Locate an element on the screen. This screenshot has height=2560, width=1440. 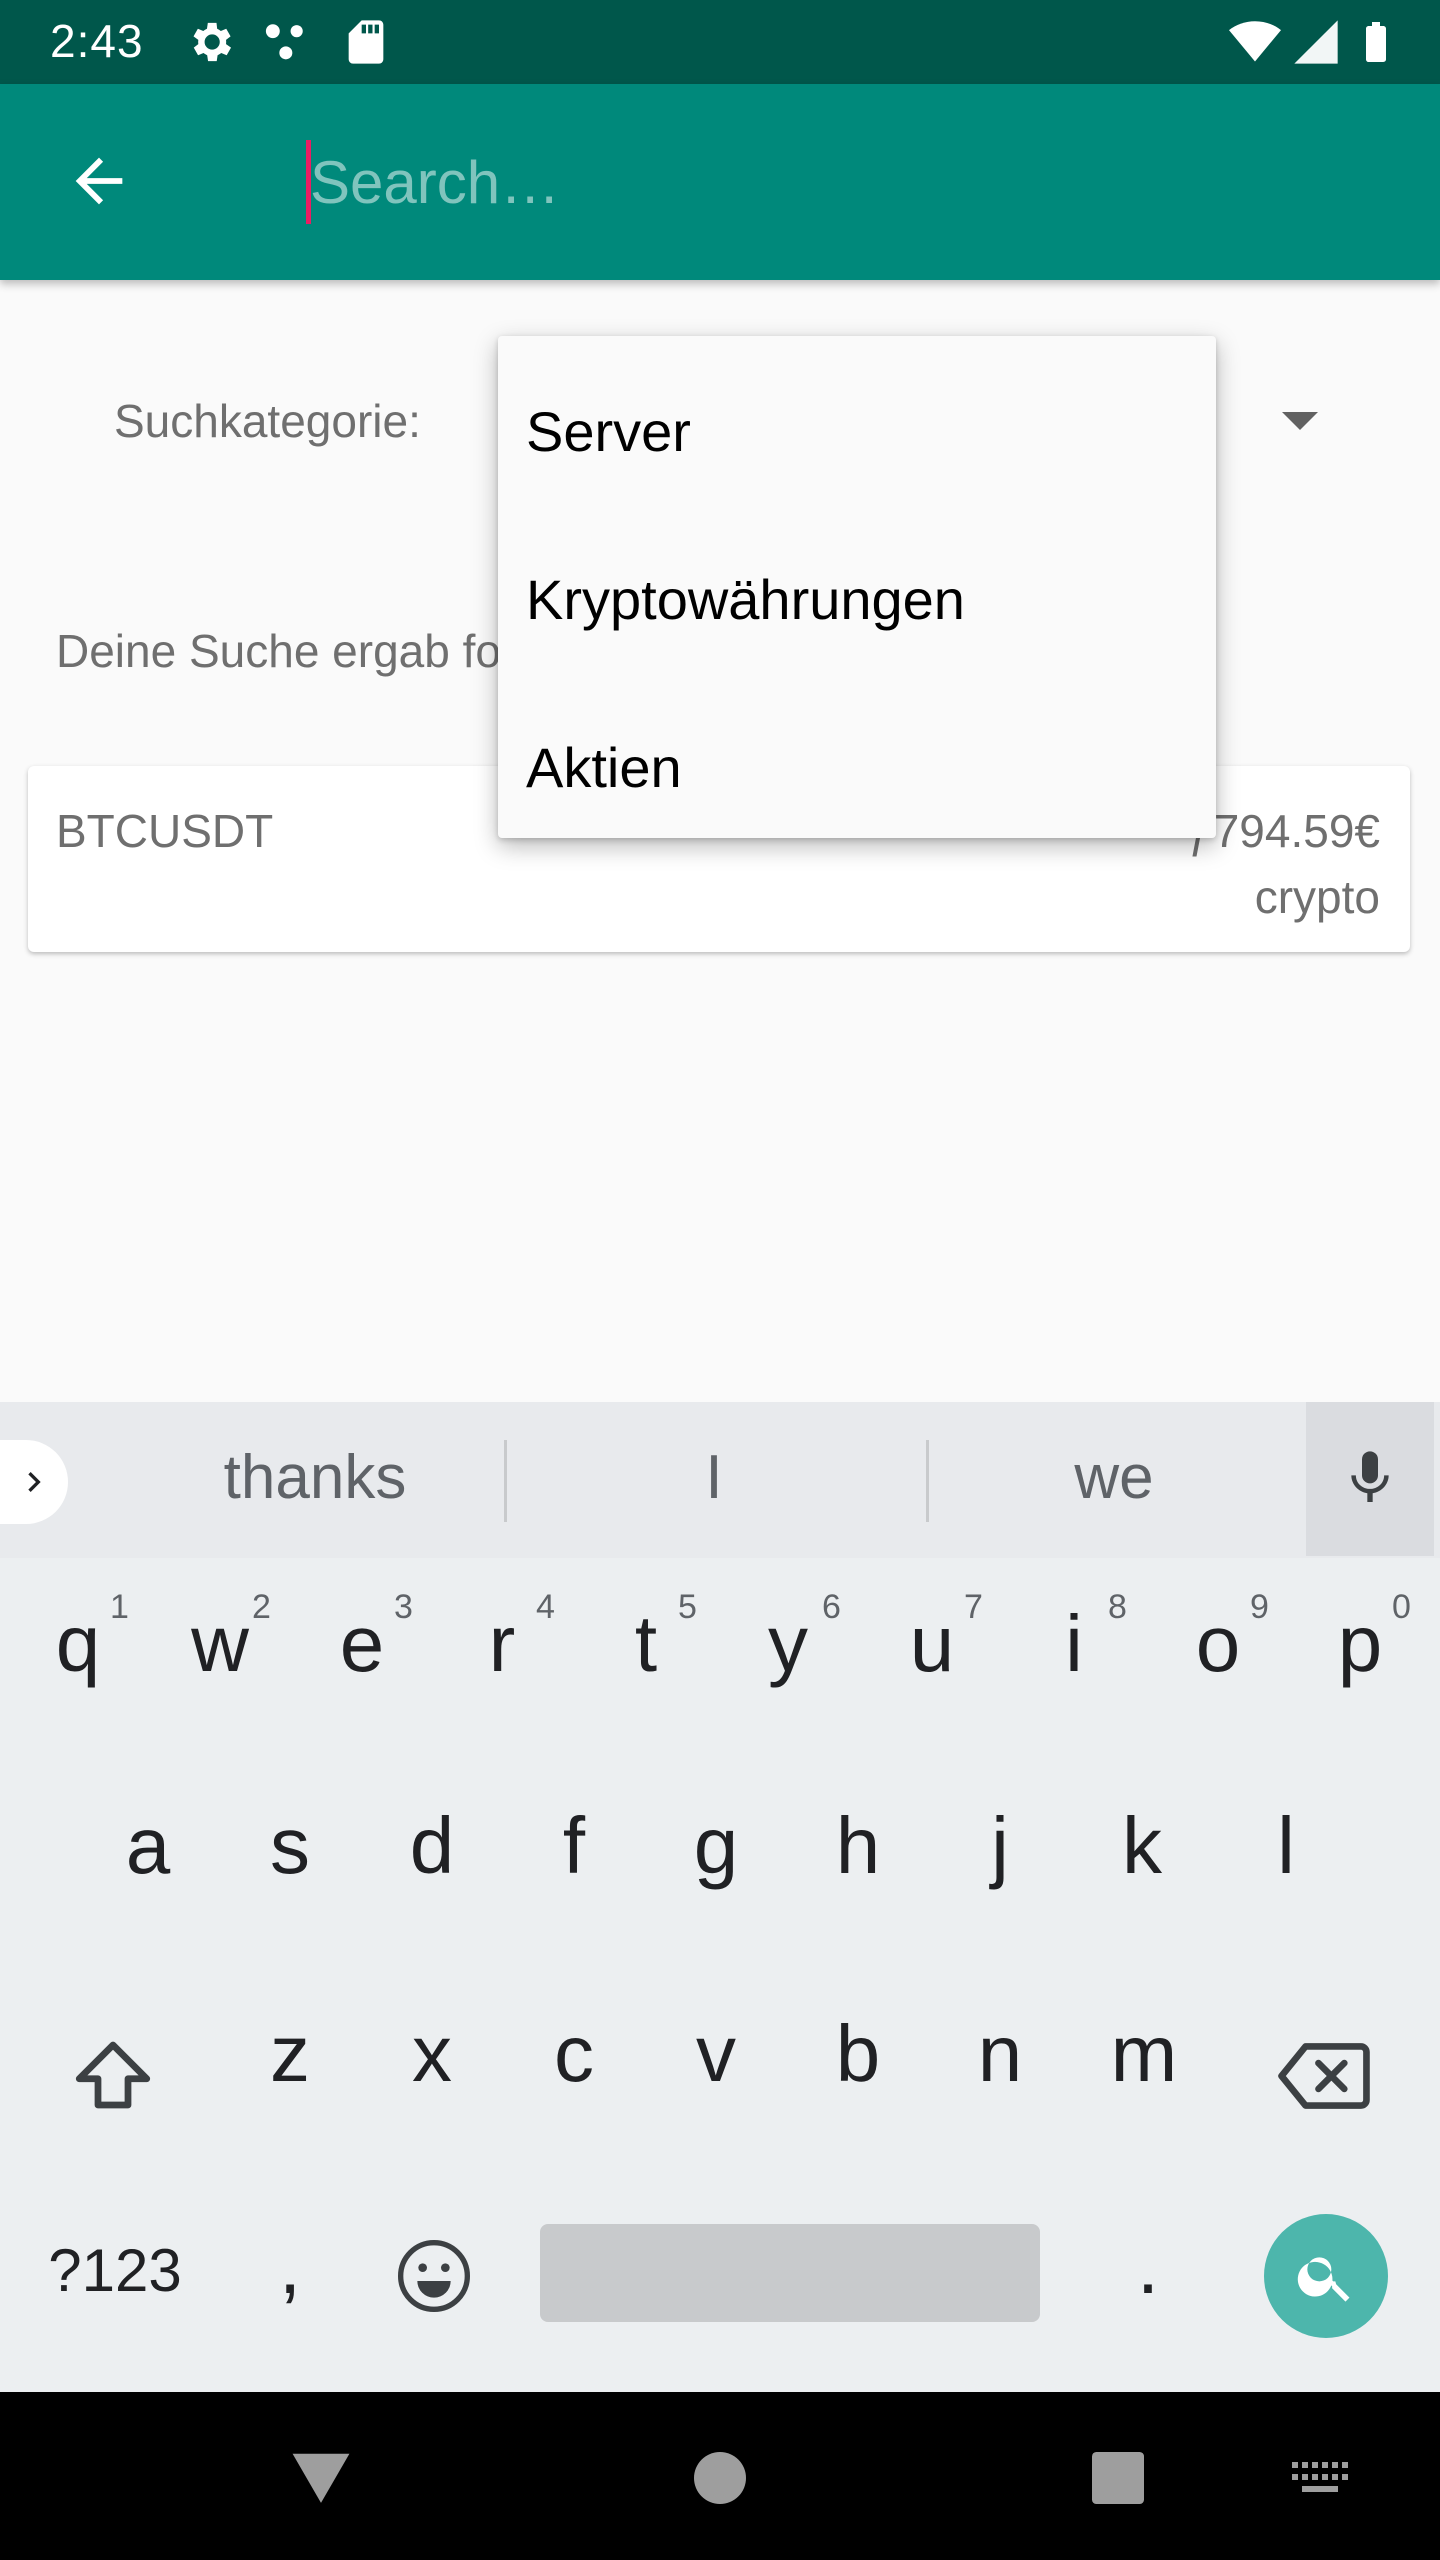
status-time: 2:43 is located at coordinates (97, 41).